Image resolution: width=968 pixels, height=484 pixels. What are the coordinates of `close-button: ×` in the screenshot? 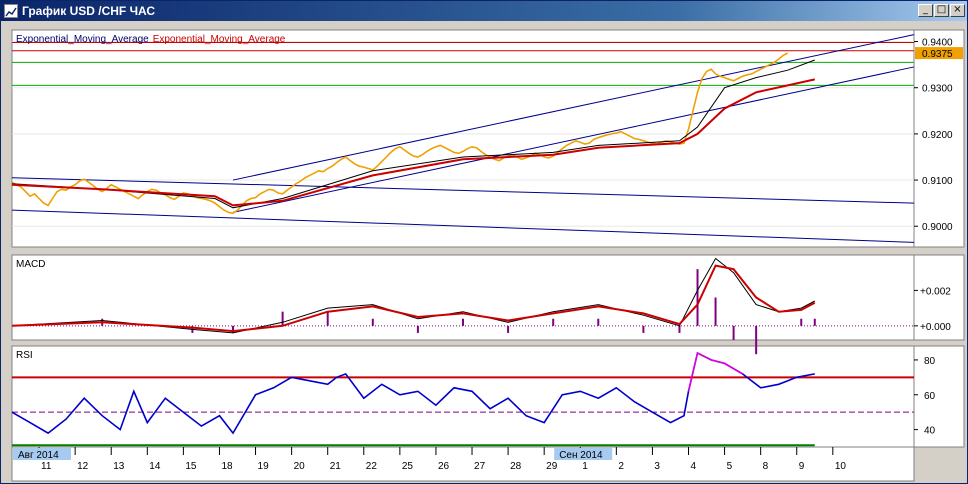 It's located at (957, 10).